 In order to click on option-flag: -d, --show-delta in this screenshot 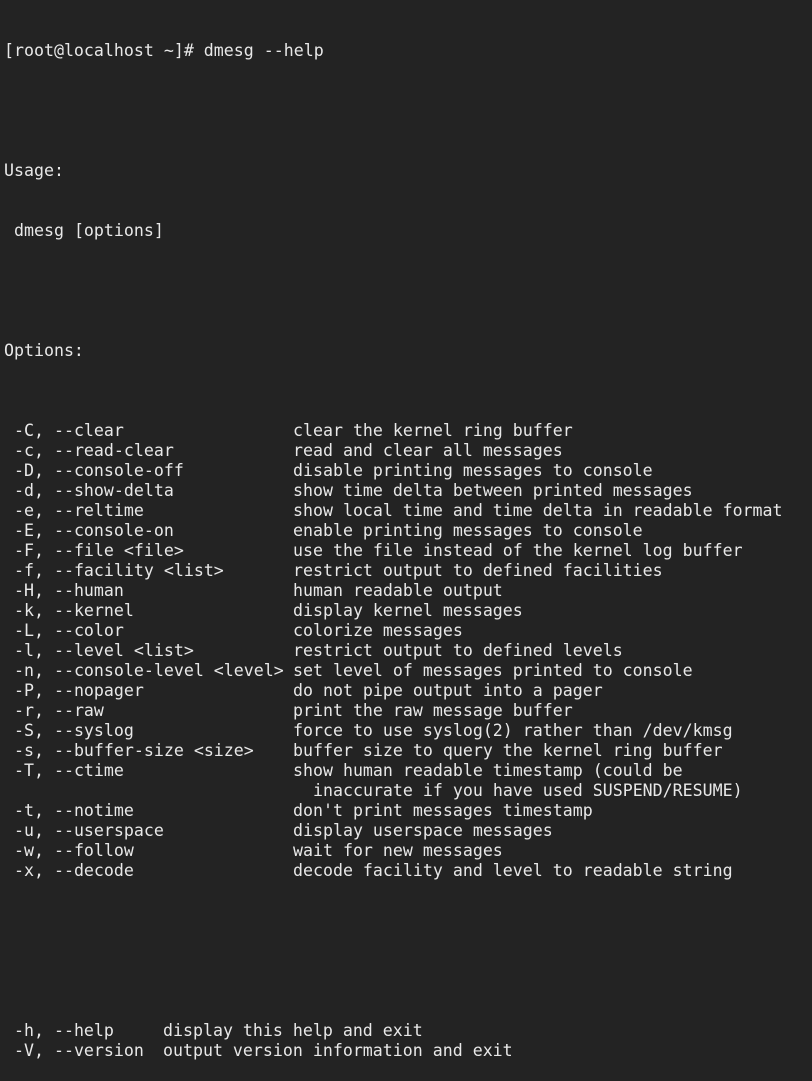, I will do `click(94, 490)`.